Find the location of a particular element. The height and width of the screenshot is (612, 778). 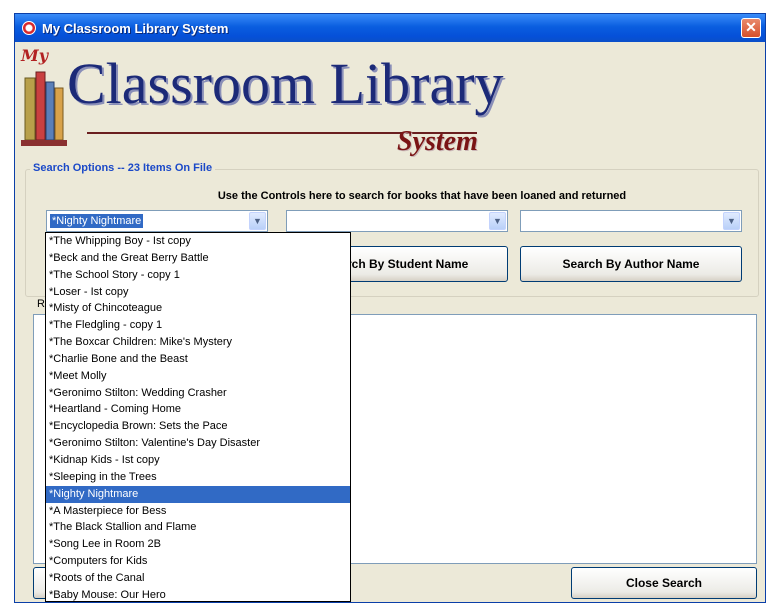

dropdown-option: *Heartland - Coming Home is located at coordinates (198, 409).